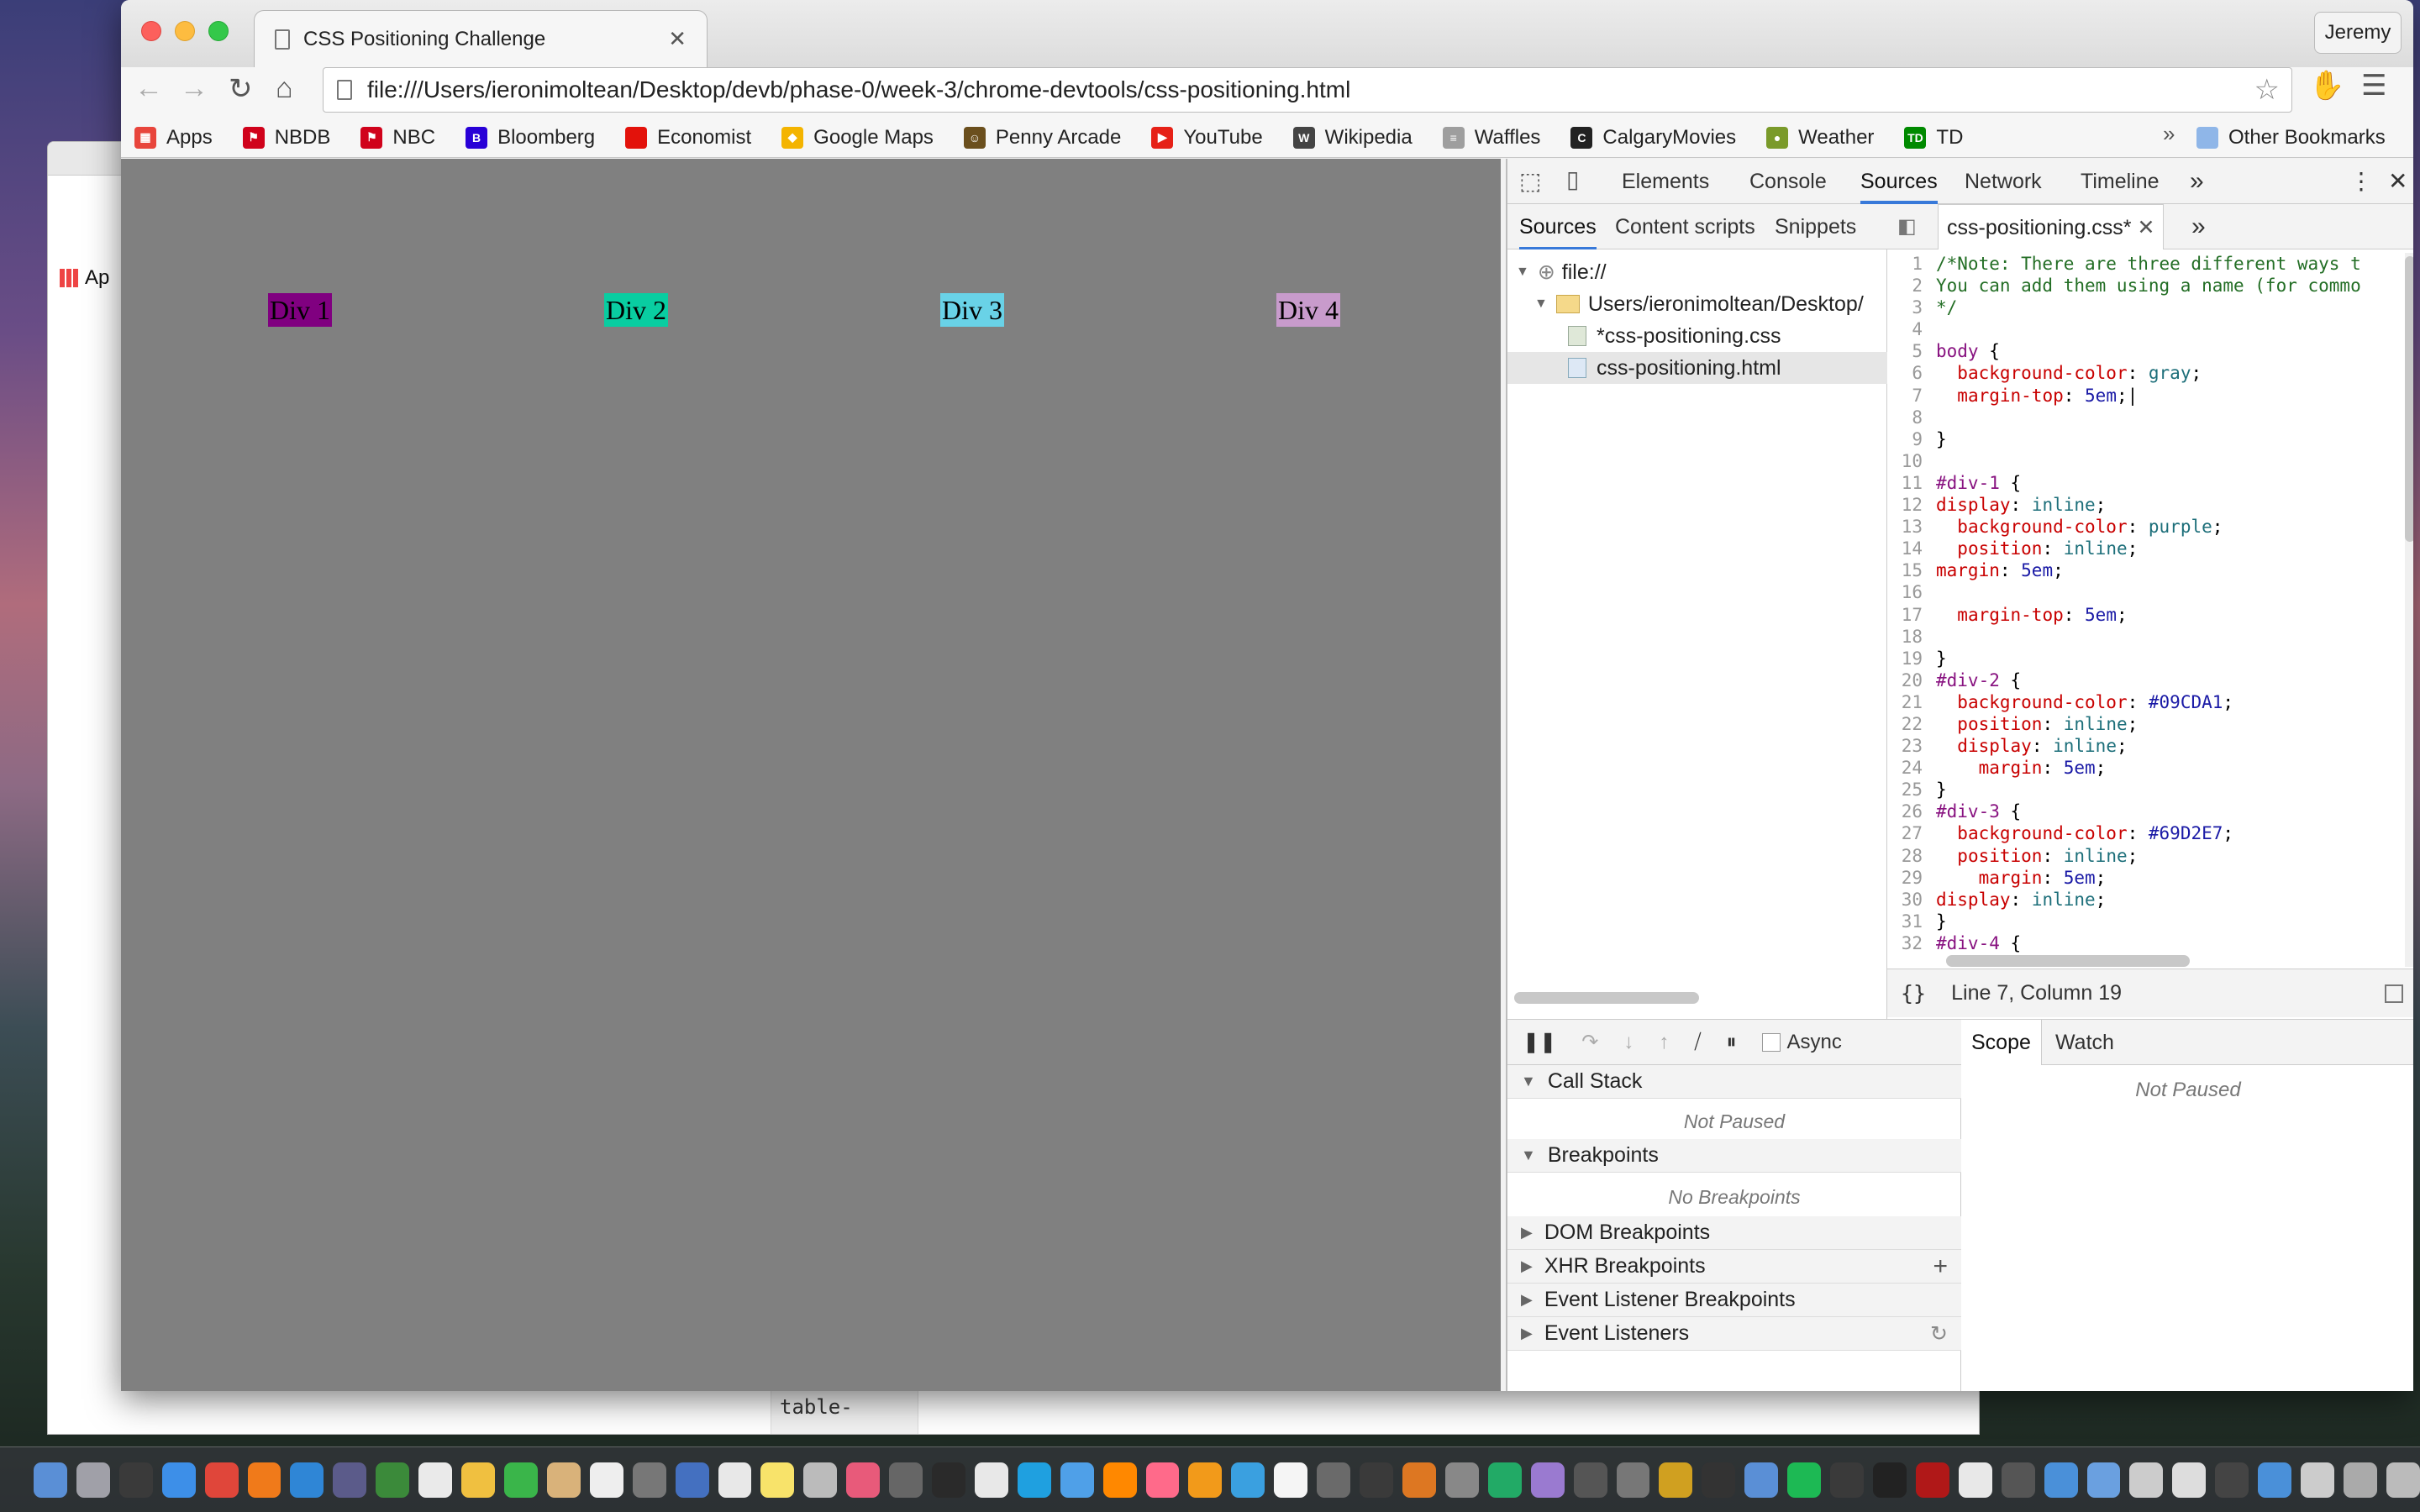  I want to click on bookmark-nbdb: ⚑ NBDB, so click(286, 138).